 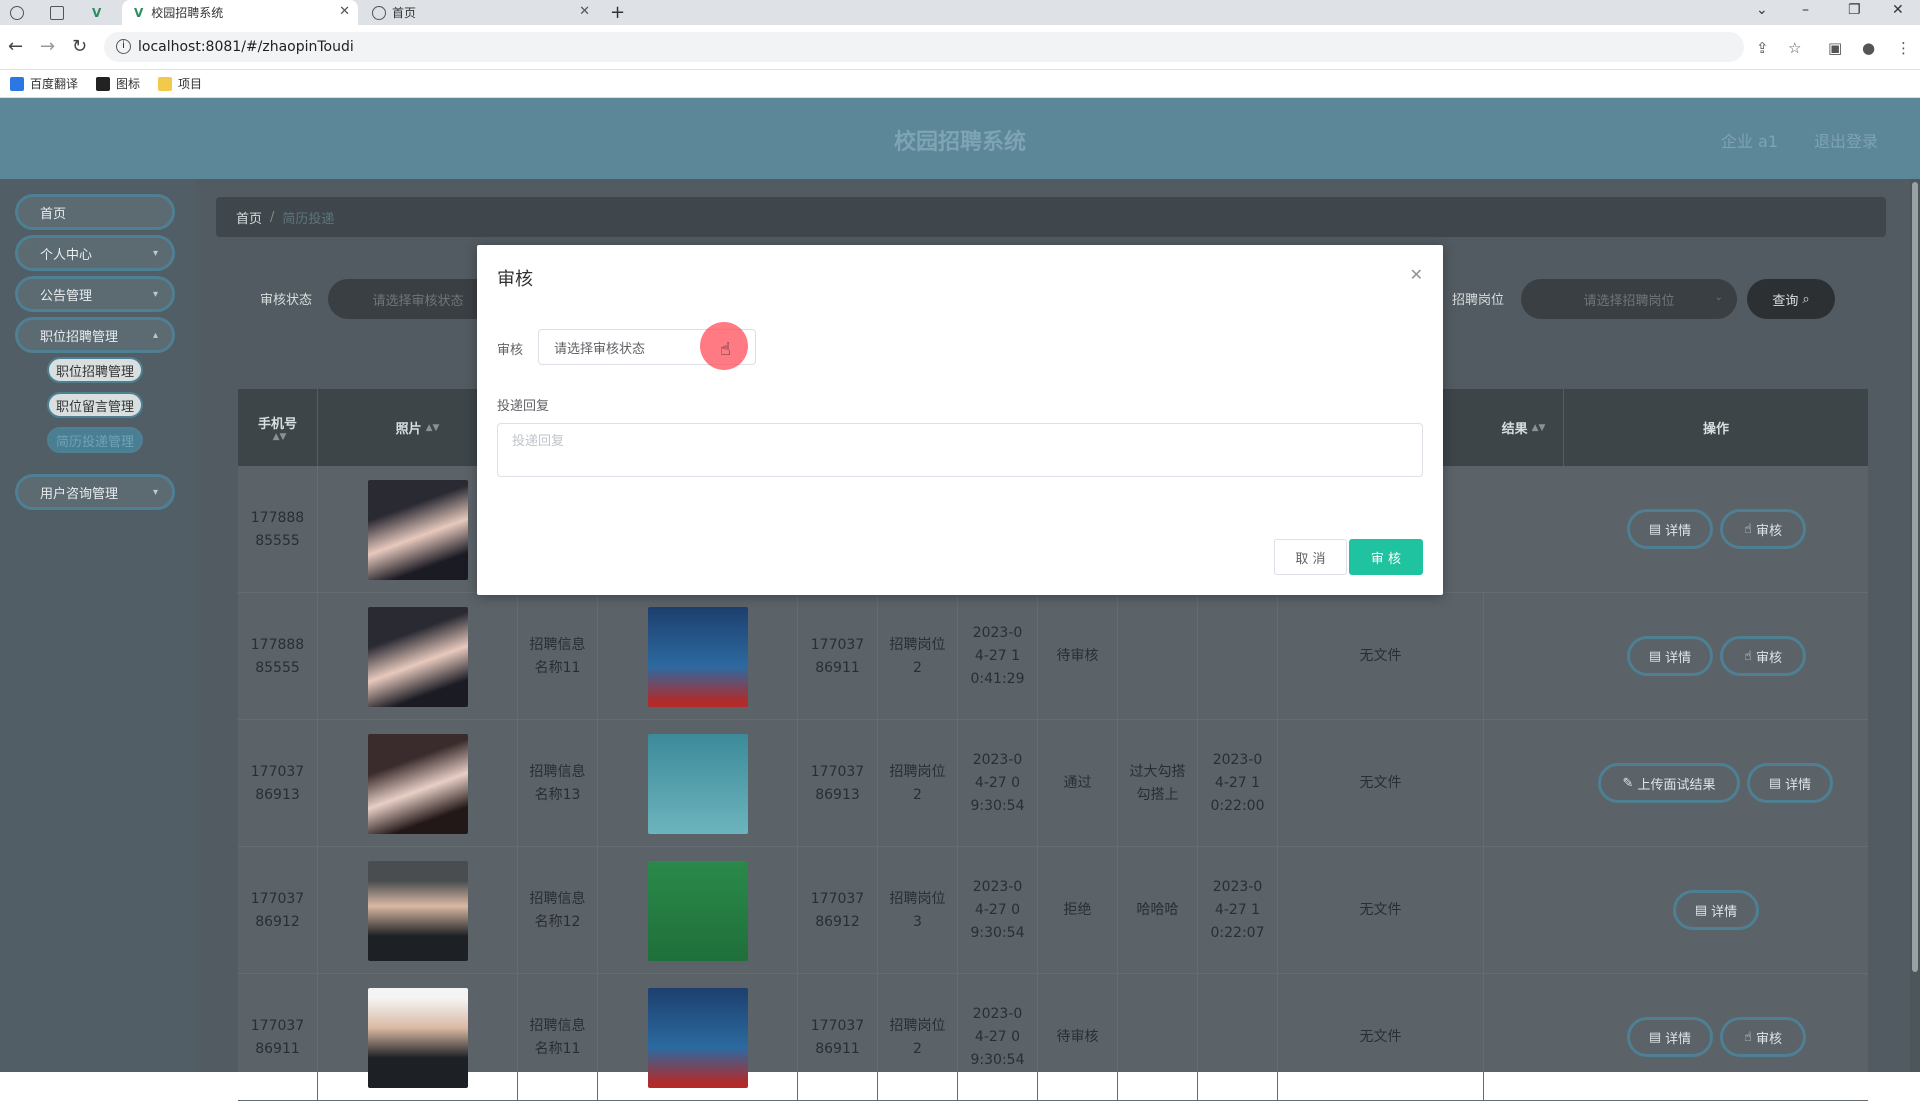 I want to click on breadcrumb: 首页 / 简历投递, so click(x=1051, y=217).